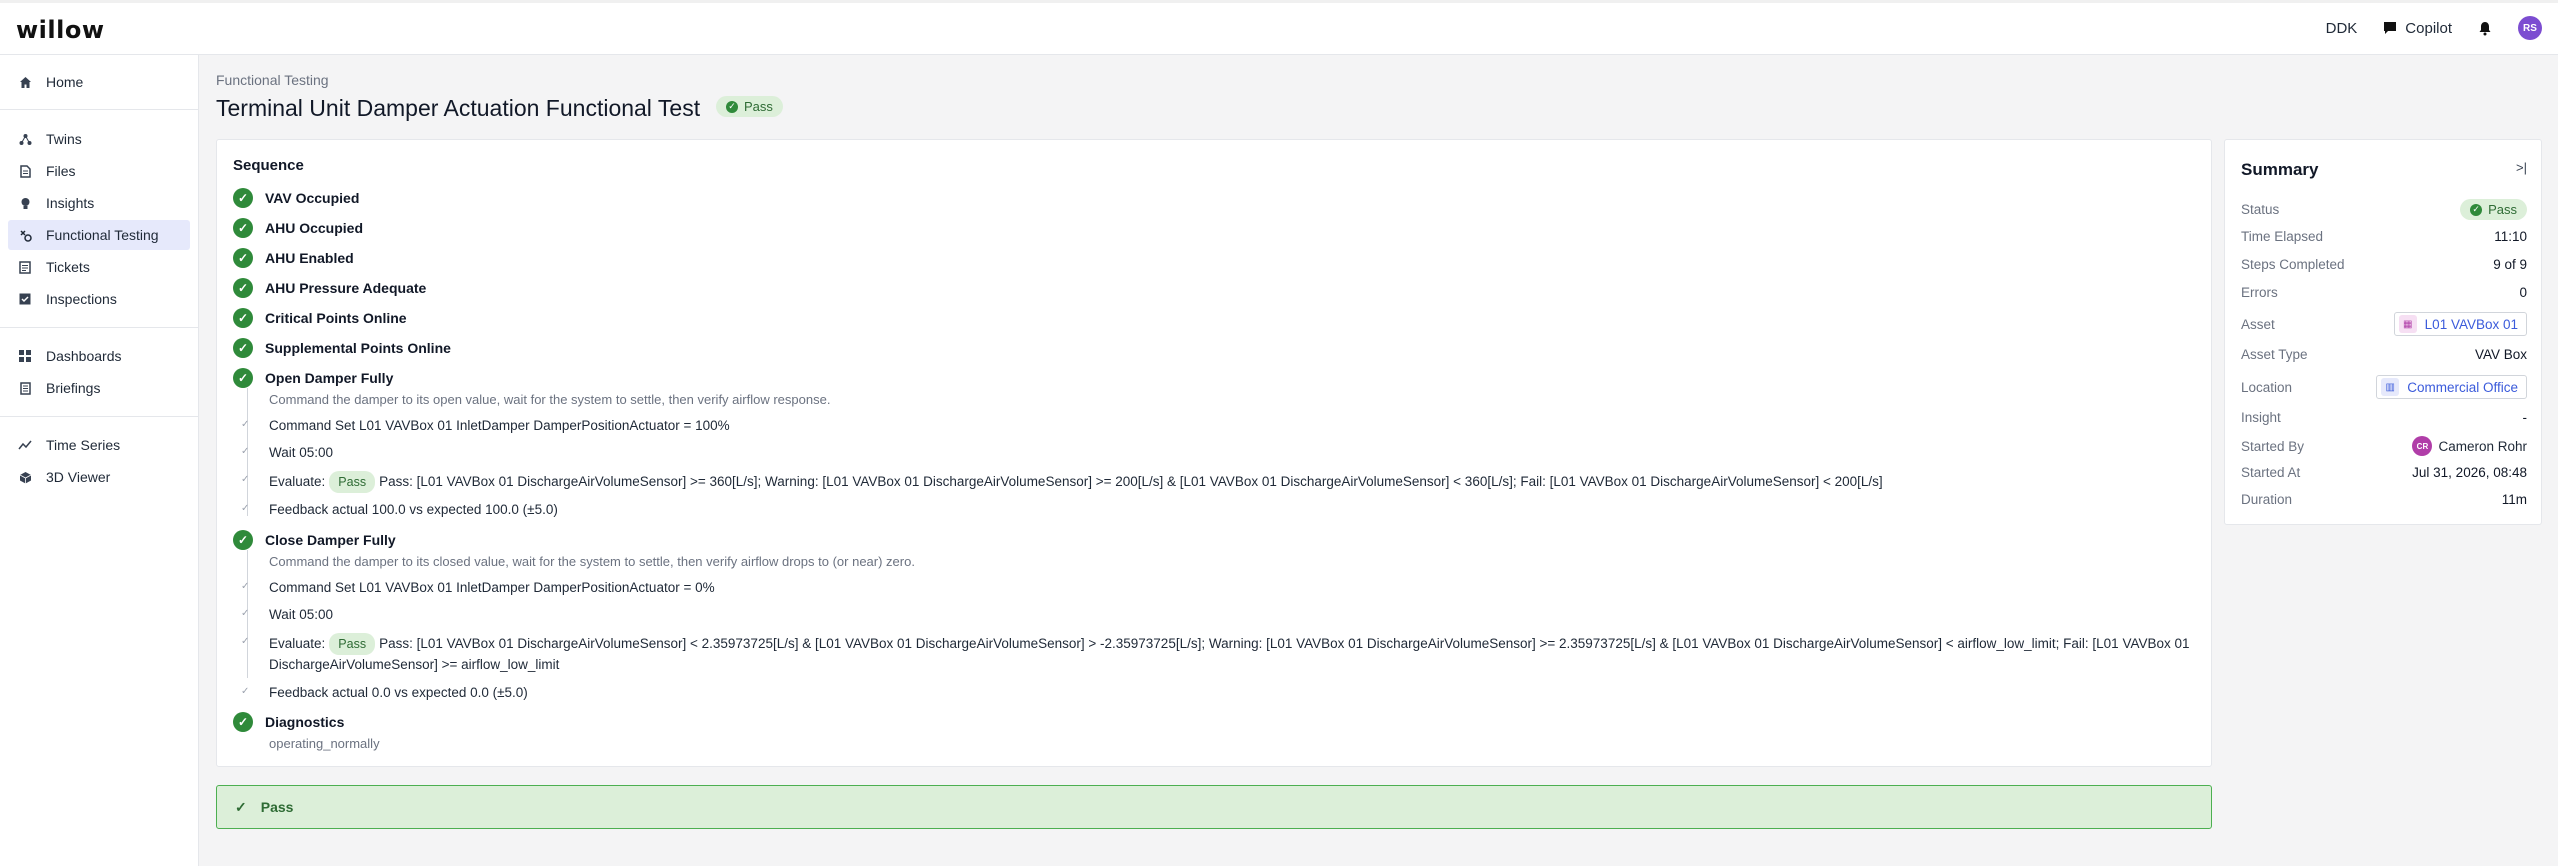 Image resolution: width=2558 pixels, height=866 pixels. Describe the element at coordinates (25, 356) in the screenshot. I see `grid-icon` at that location.